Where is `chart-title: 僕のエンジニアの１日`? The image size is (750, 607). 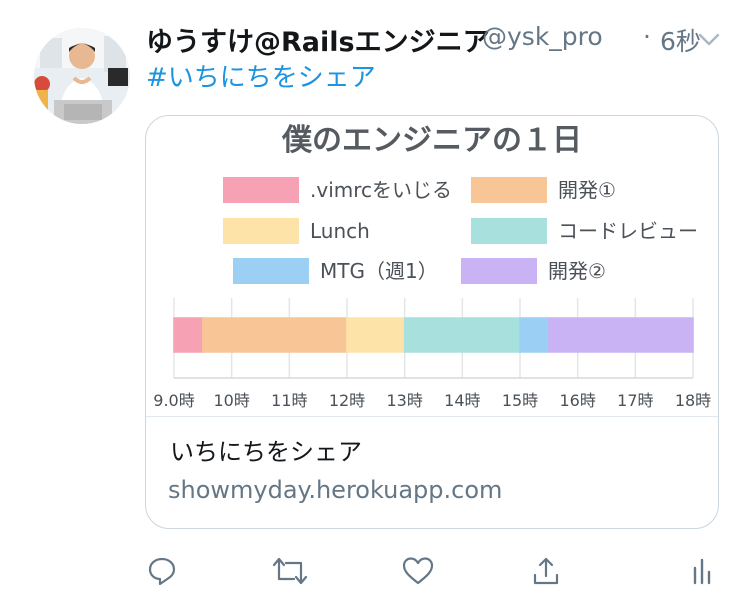 chart-title: 僕のエンジニアの１日 is located at coordinates (431, 140).